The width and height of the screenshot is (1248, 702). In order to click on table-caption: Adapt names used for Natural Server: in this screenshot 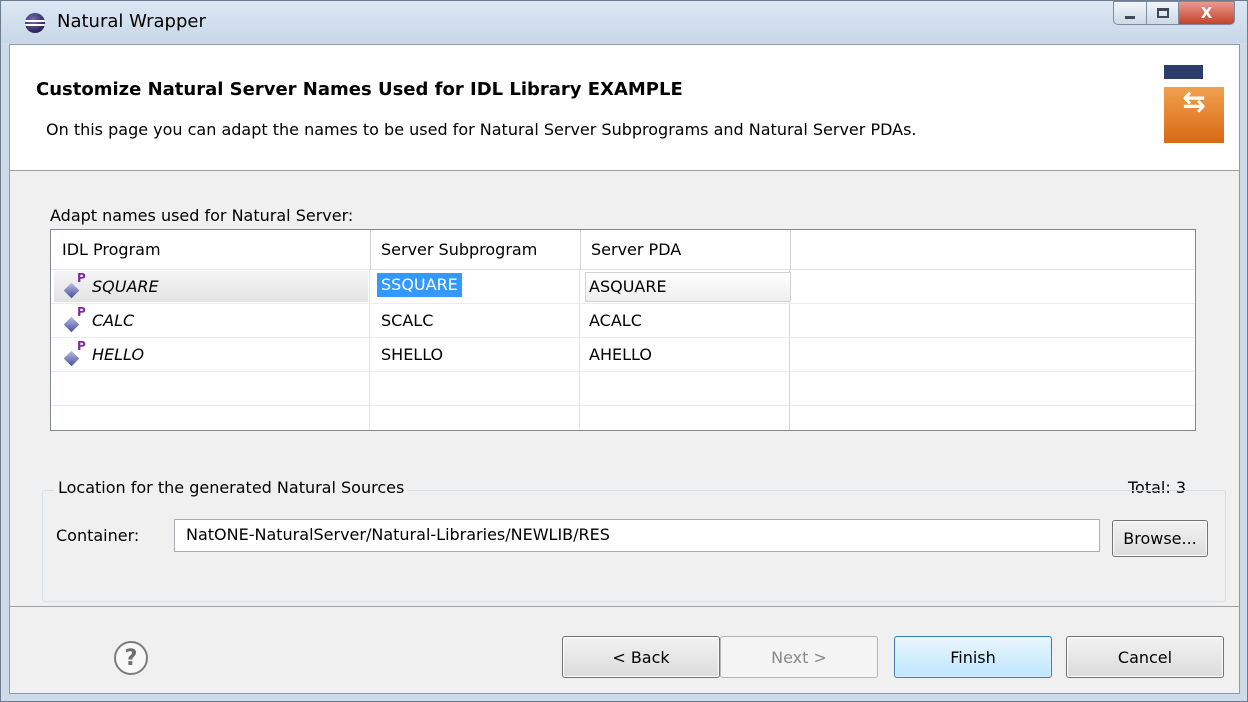, I will do `click(202, 215)`.